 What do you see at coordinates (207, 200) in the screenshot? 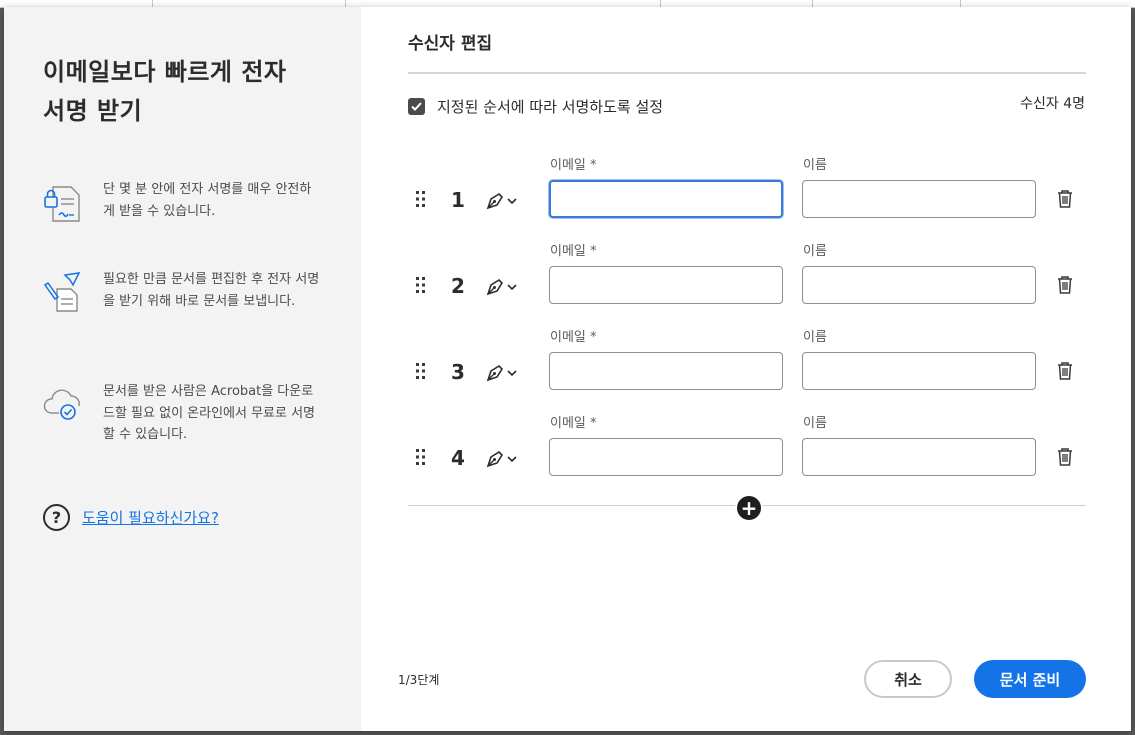
I see `feature-text: 단 몇 분 안에 전자 서명를 매우 안전하게 받을 수 있습니다.` at bounding box center [207, 200].